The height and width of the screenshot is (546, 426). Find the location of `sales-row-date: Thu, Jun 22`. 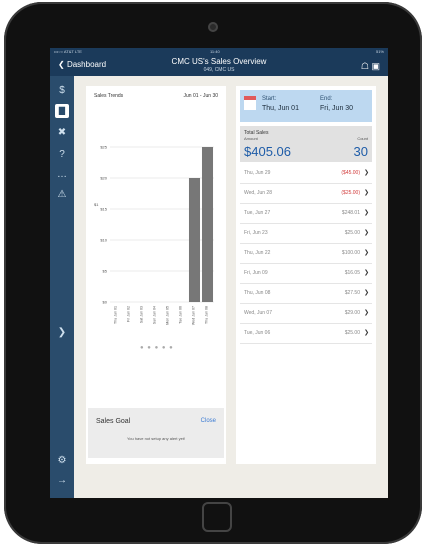

sales-row-date: Thu, Jun 22 is located at coordinates (257, 253).